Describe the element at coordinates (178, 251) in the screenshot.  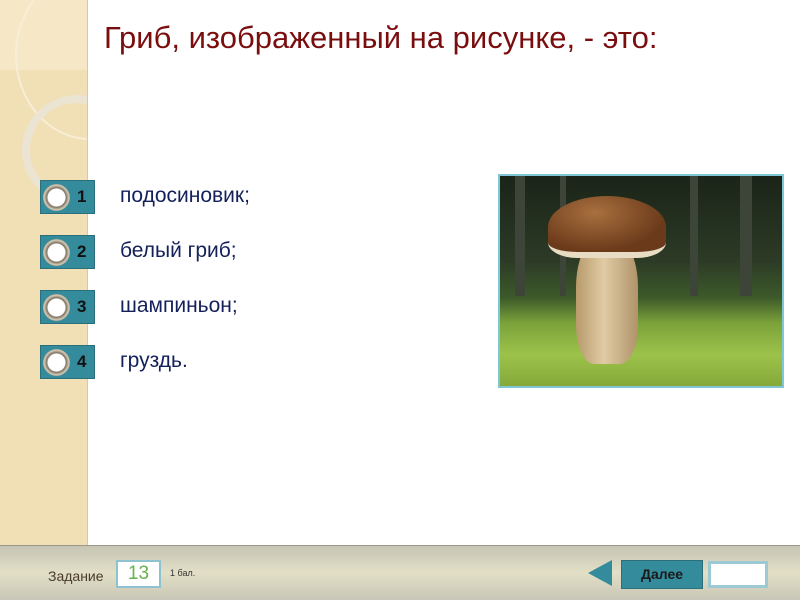
I see `option-2-label: белый гриб;` at that location.